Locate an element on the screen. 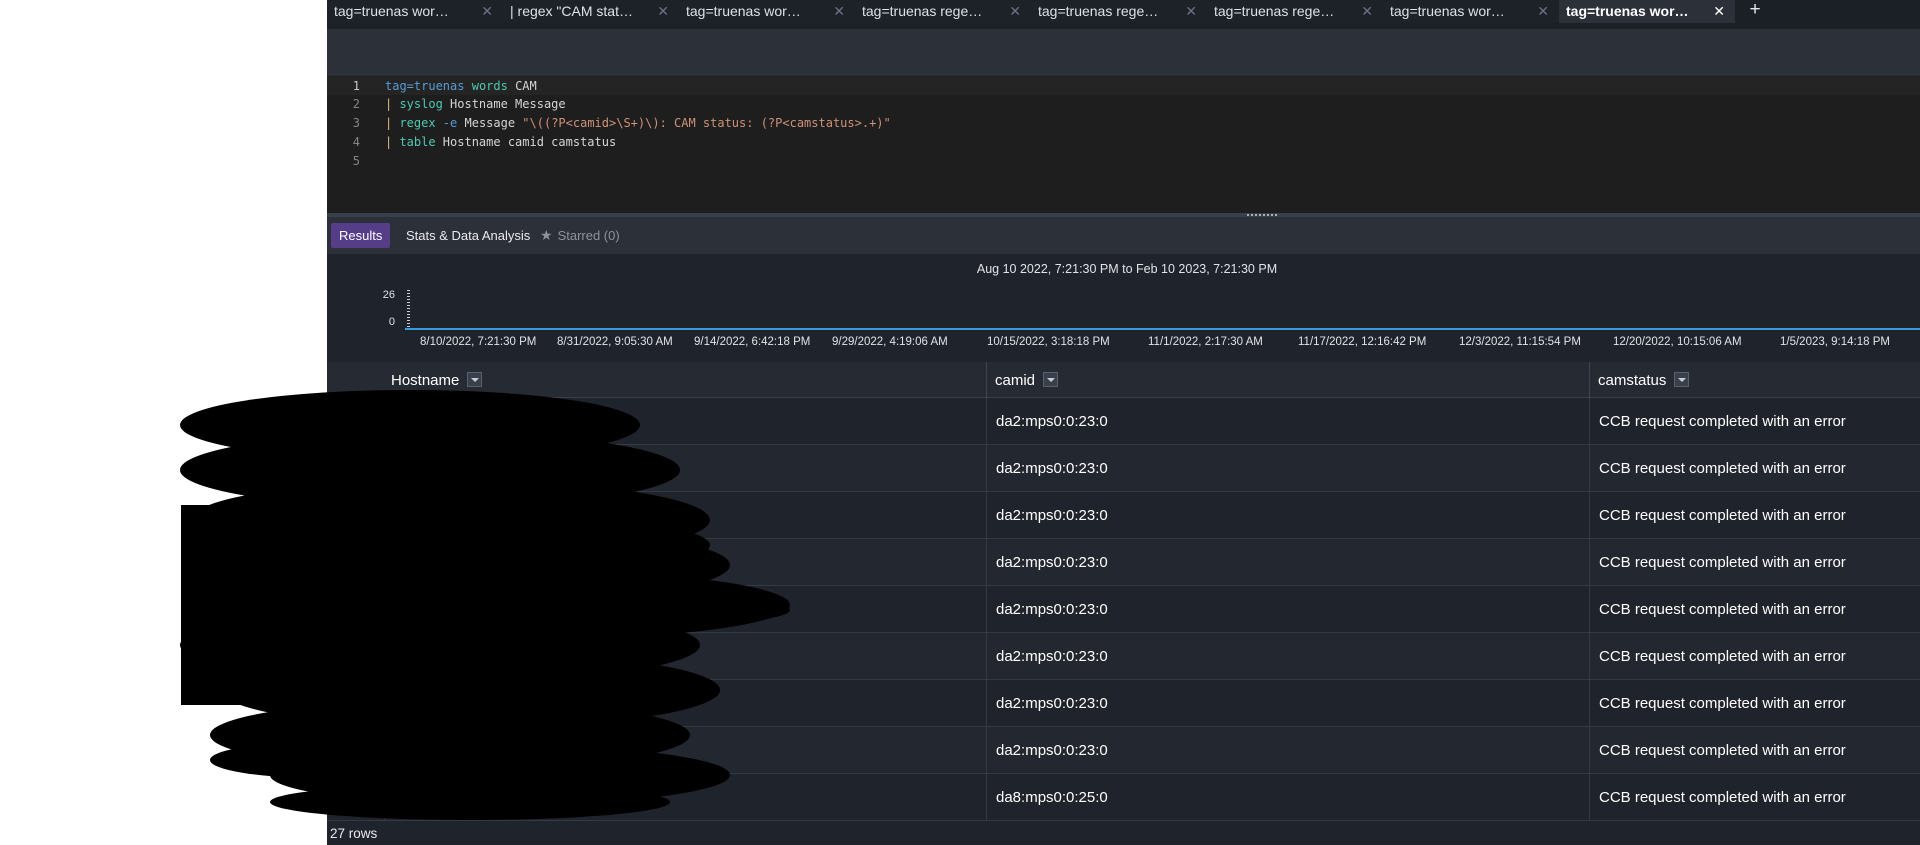 The height and width of the screenshot is (845, 1920). code-token: CAM is located at coordinates (522, 86).